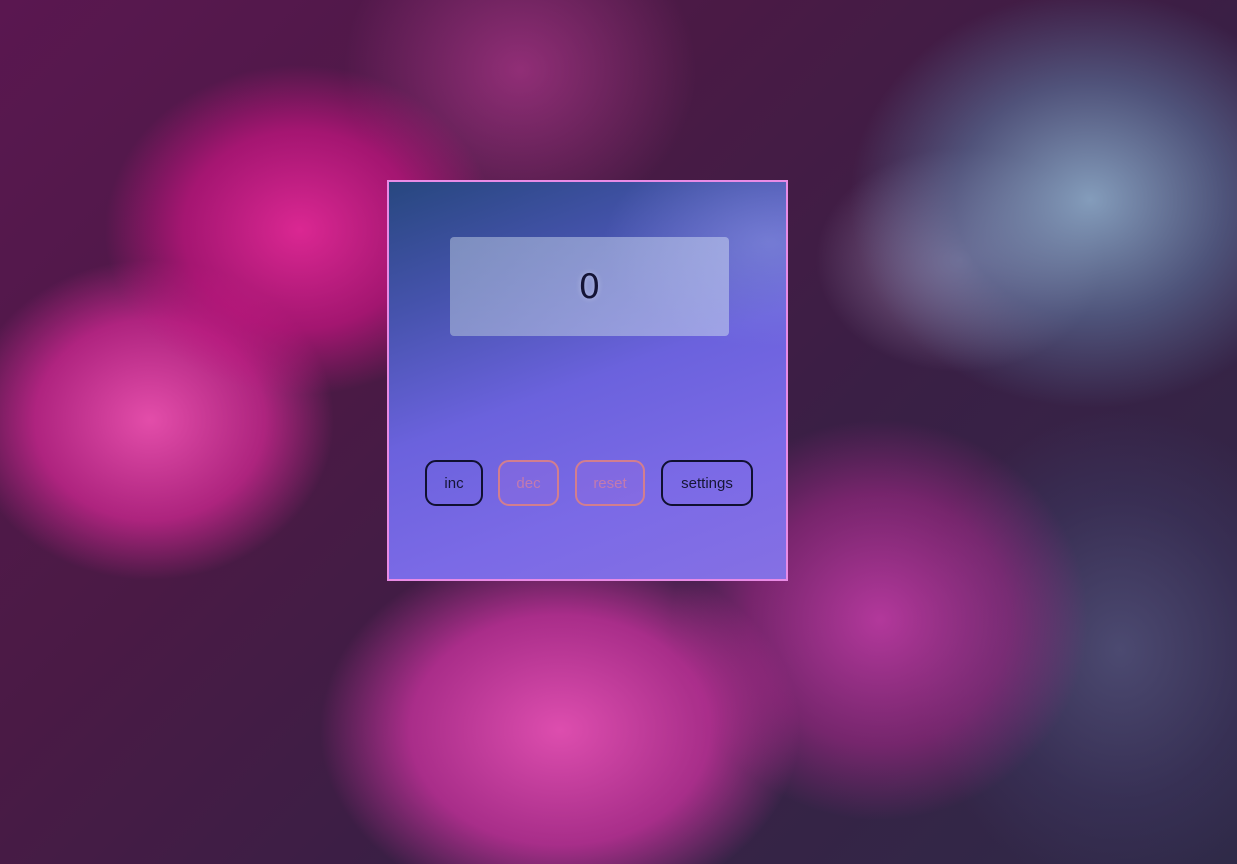  Describe the element at coordinates (610, 483) in the screenshot. I see `reset-button: reset` at that location.